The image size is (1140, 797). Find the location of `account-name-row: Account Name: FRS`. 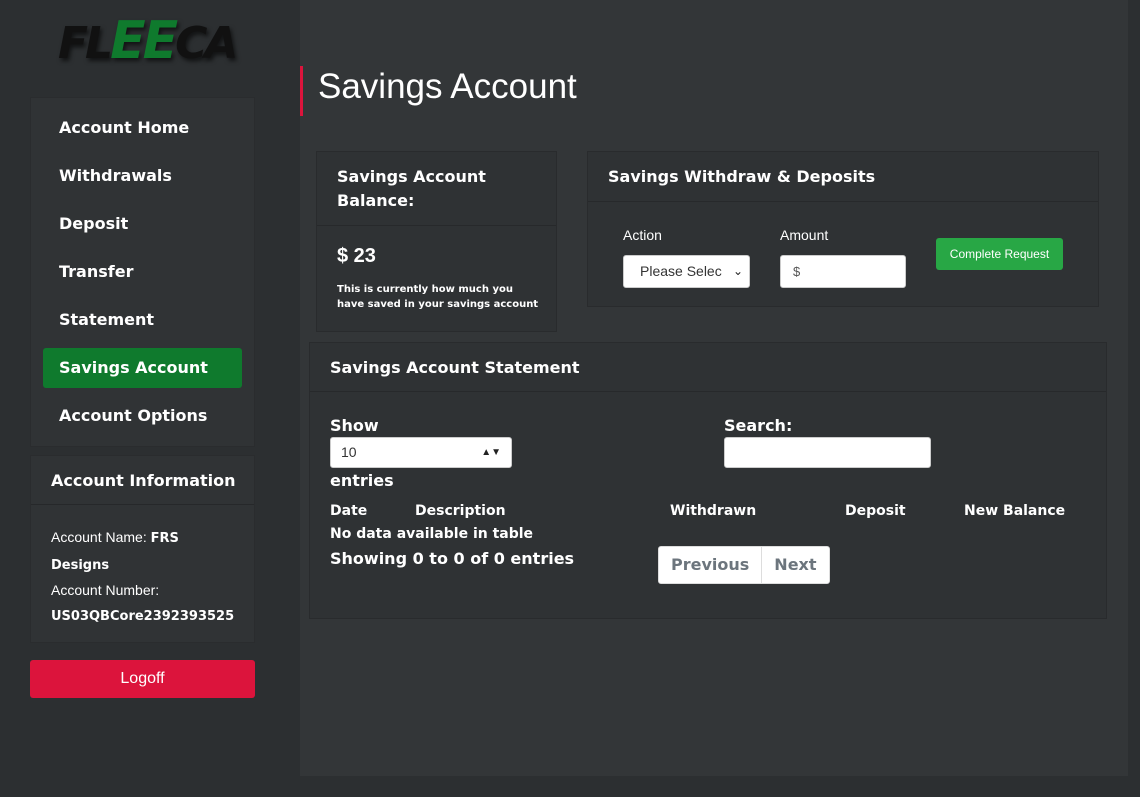

account-name-row: Account Name: FRS is located at coordinates (142, 538).